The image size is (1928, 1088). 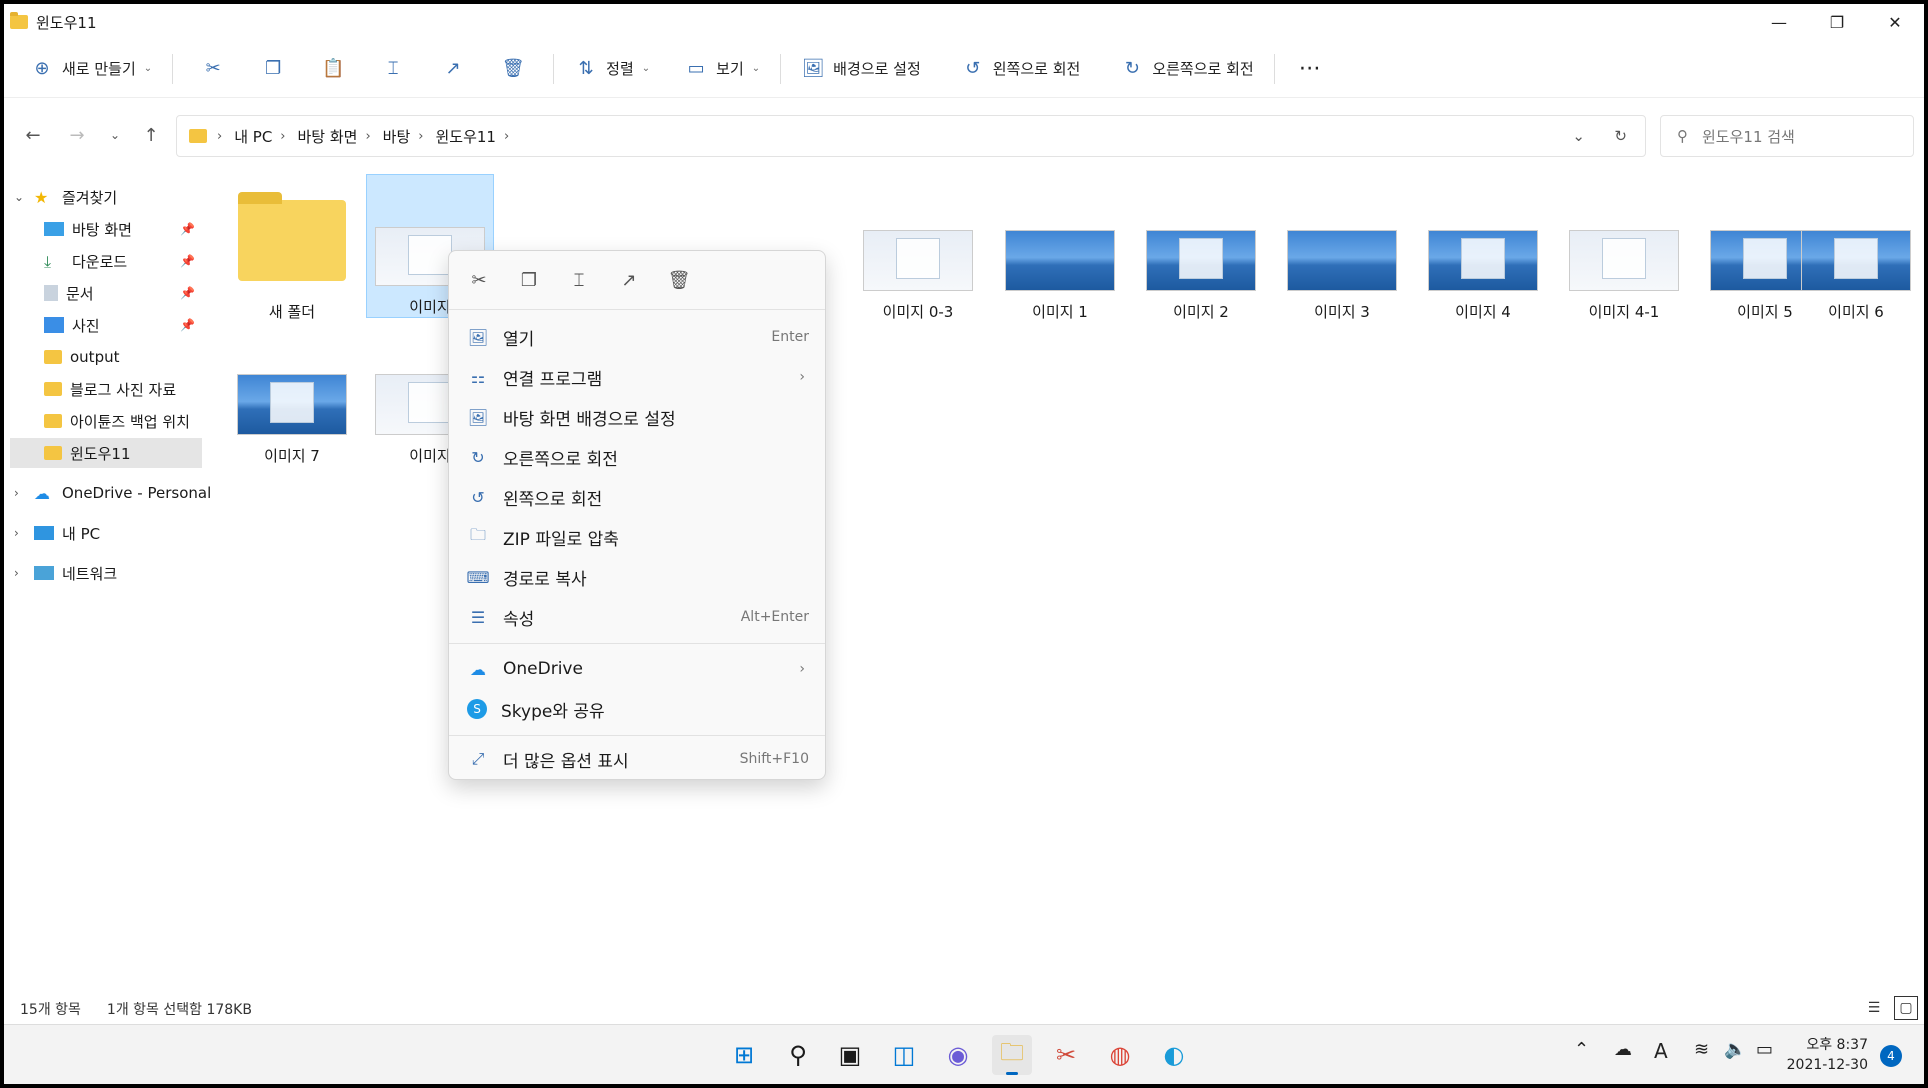 I want to click on up-button: ↑, so click(x=151, y=135).